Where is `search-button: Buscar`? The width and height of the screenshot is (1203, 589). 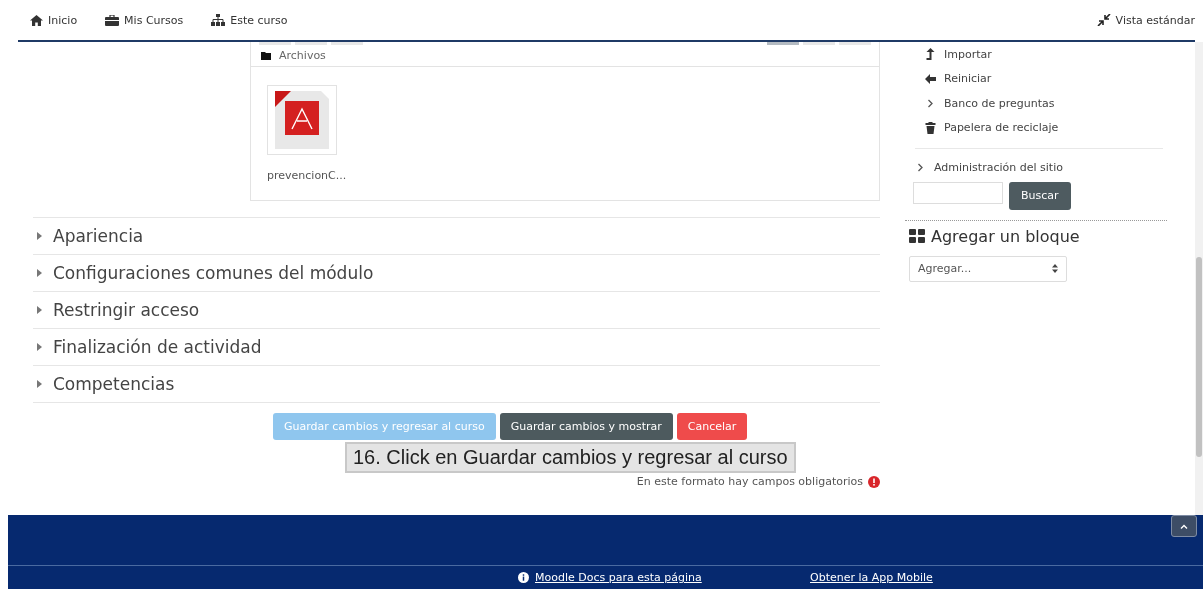
search-button: Buscar is located at coordinates (1040, 195).